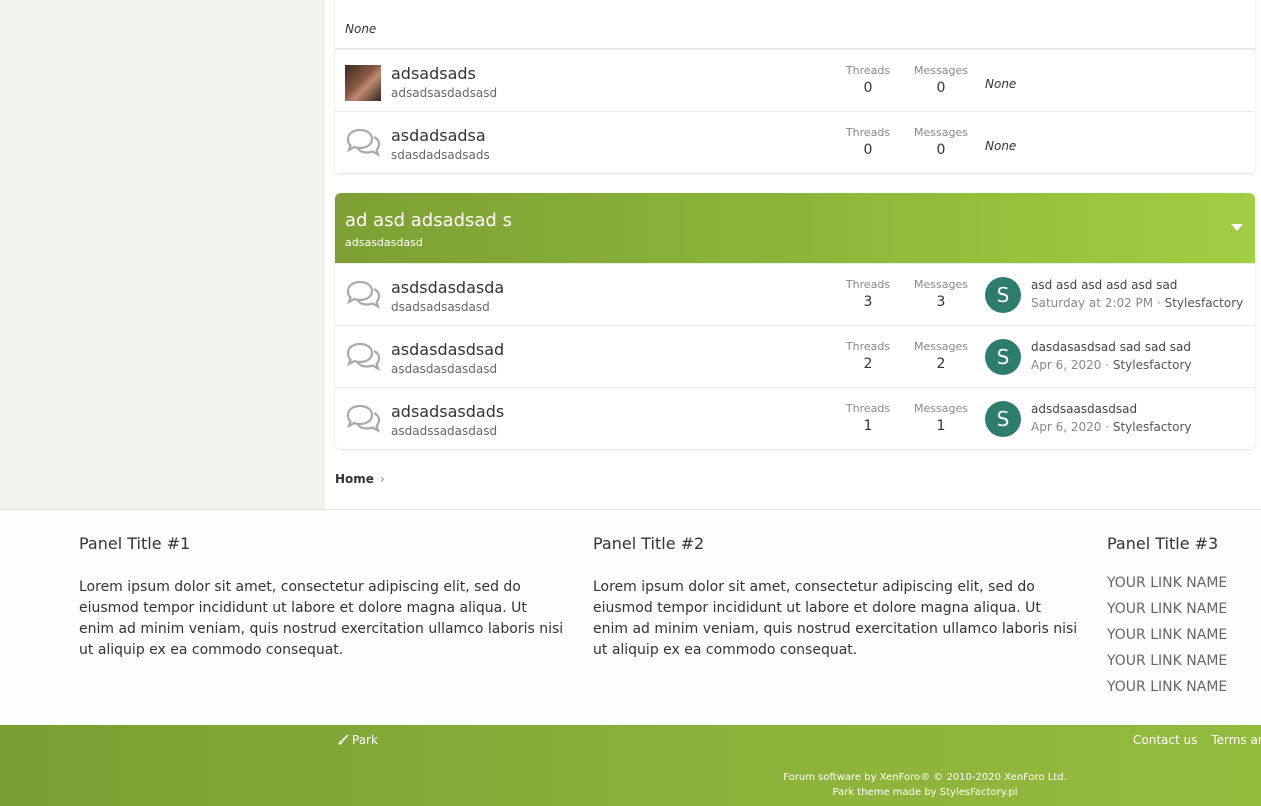  What do you see at coordinates (428, 220) in the screenshot?
I see `category-title-link: ad asd adsadsad s` at bounding box center [428, 220].